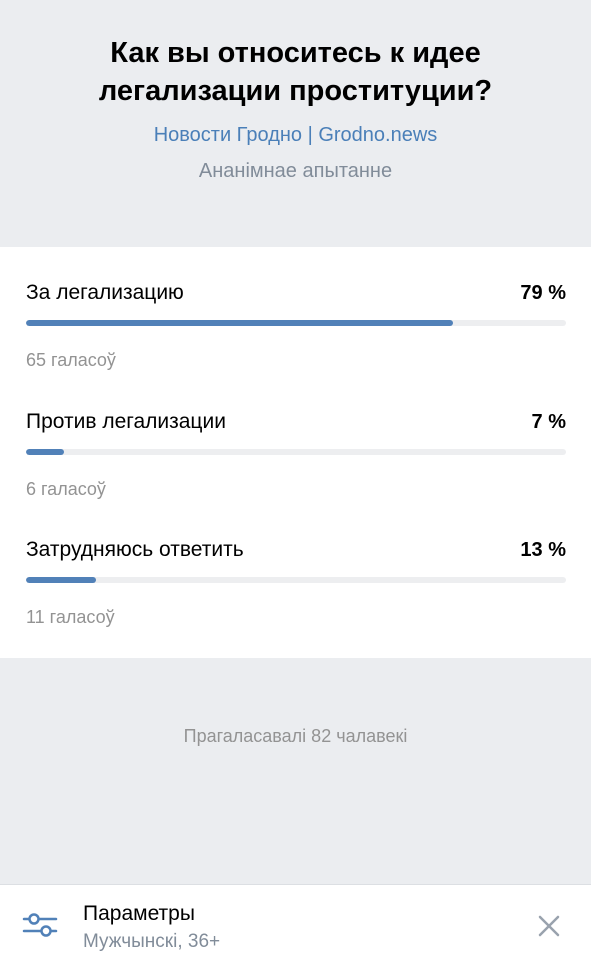  What do you see at coordinates (295, 736) in the screenshot?
I see `total-voters: Прагаласавалі 82 чалавекі` at bounding box center [295, 736].